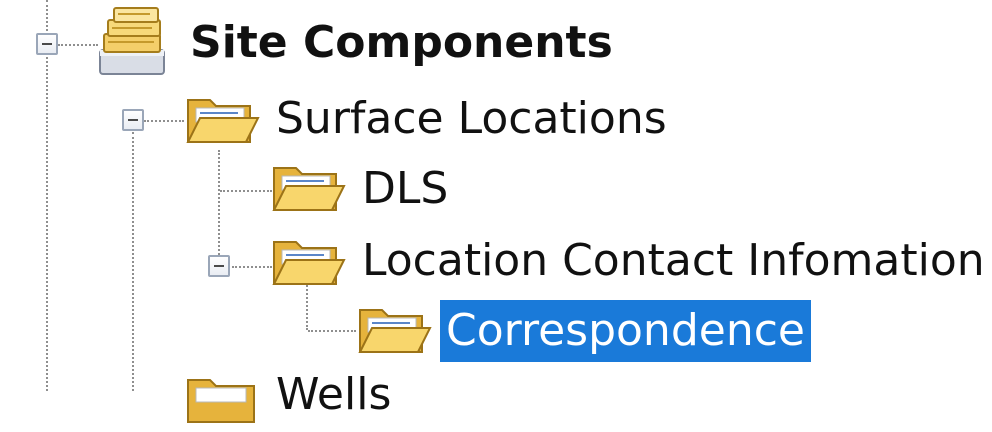 The image size is (992, 432). I want to click on tree-connector-correspondence, so click(332, 331).